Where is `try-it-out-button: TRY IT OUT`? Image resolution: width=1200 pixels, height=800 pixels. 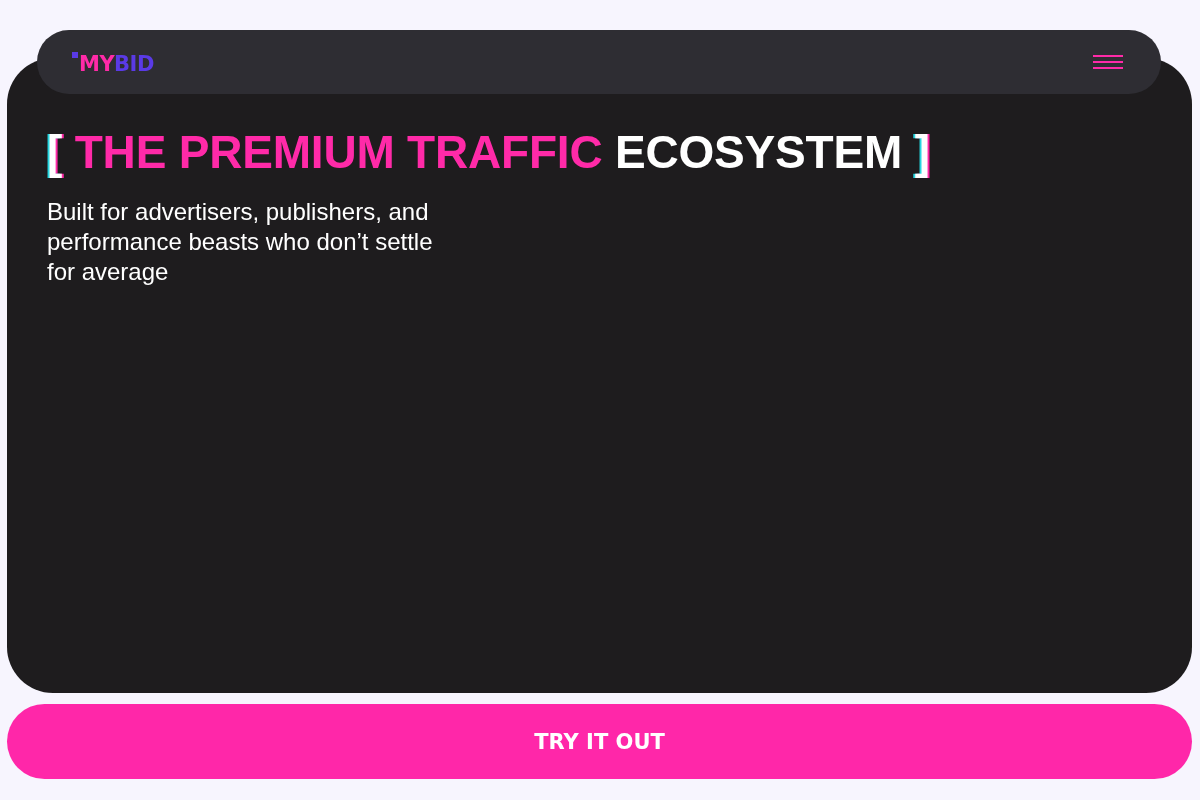
try-it-out-button: TRY IT OUT is located at coordinates (599, 741).